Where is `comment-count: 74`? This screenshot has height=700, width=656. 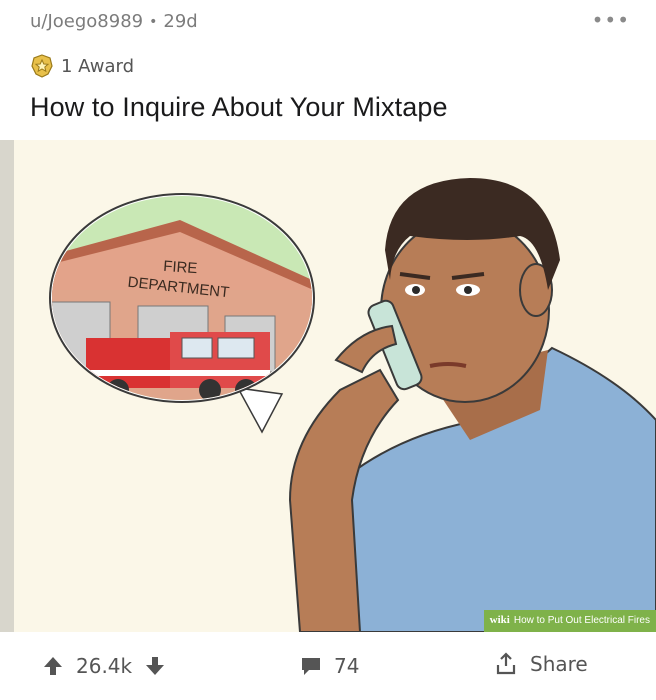 comment-count: 74 is located at coordinates (347, 666).